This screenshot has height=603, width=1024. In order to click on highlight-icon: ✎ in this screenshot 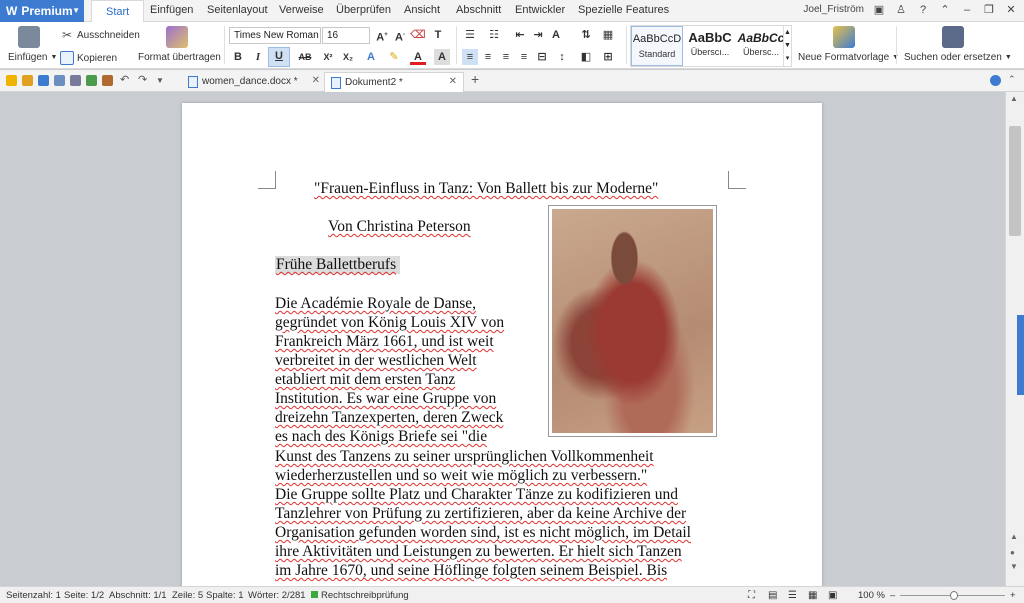, I will do `click(394, 57)`.